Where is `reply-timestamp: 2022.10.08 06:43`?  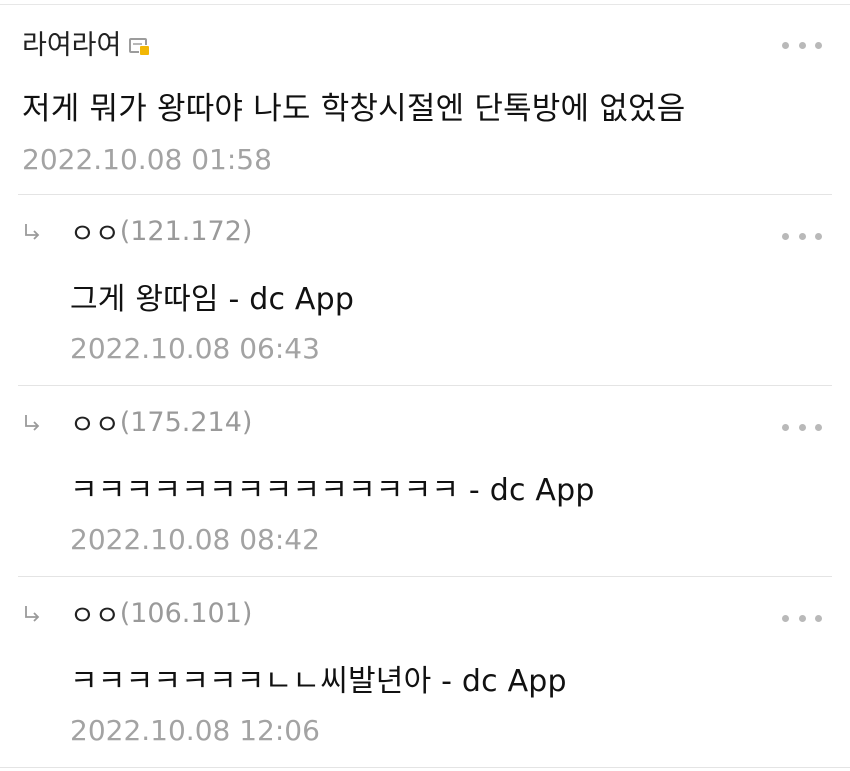 reply-timestamp: 2022.10.08 06:43 is located at coordinates (195, 348).